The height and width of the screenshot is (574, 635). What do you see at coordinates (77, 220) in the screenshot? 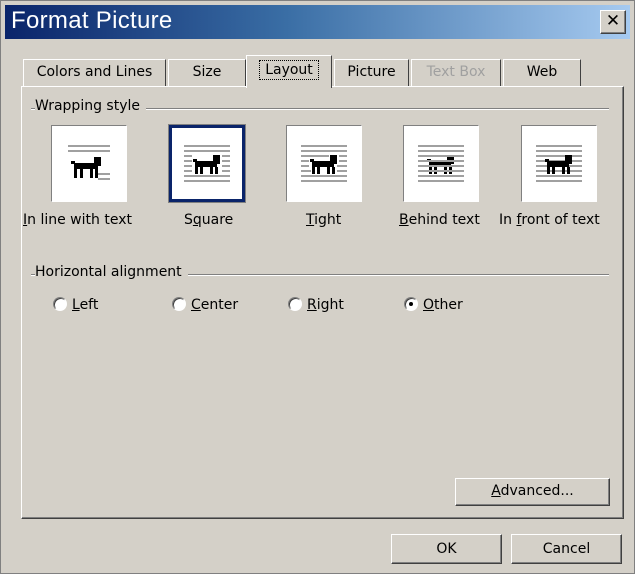
I see `wrap-inline-label: In line with text` at bounding box center [77, 220].